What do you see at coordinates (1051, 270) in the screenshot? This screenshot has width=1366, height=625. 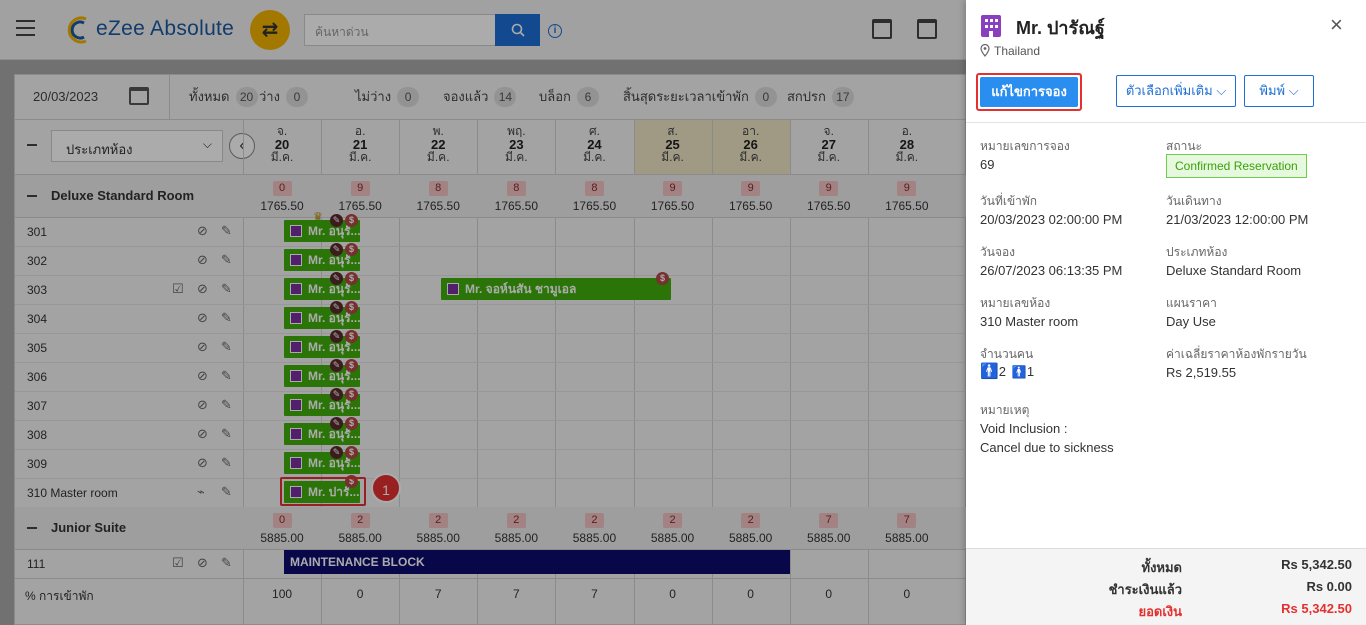 I see `field-value: 26/07/2023 06:13:35 PM` at bounding box center [1051, 270].